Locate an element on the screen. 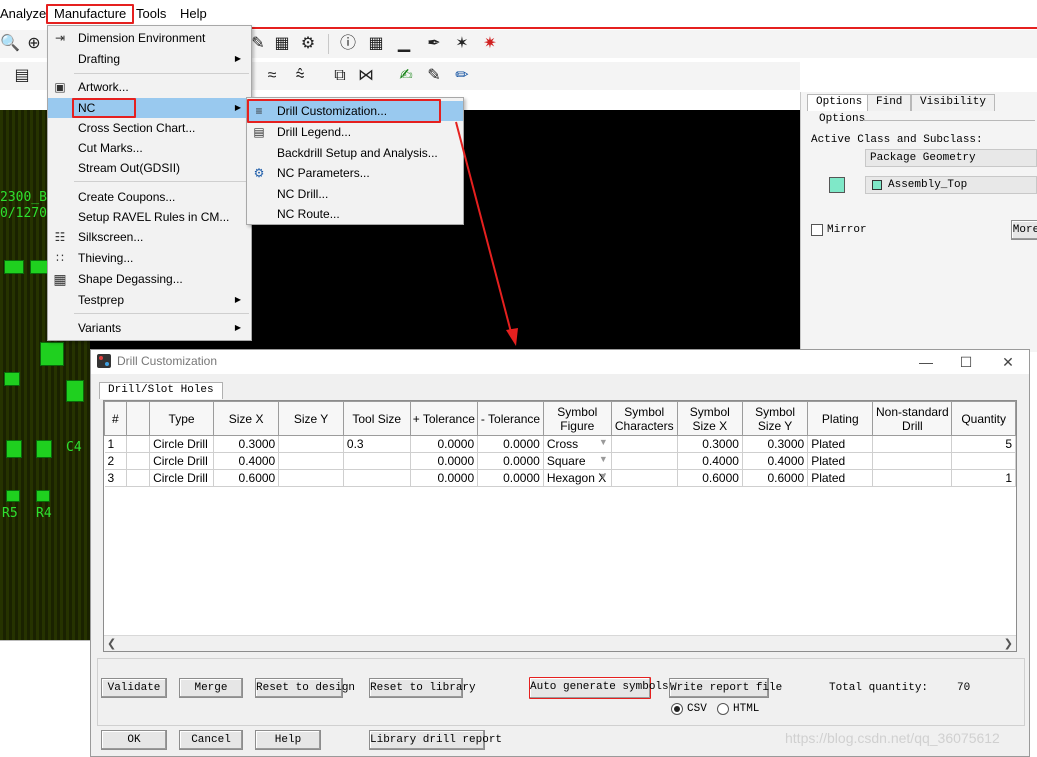 Image resolution: width=1037 pixels, height=757 pixels. scroll-left-icon: ❮ is located at coordinates (111, 643).